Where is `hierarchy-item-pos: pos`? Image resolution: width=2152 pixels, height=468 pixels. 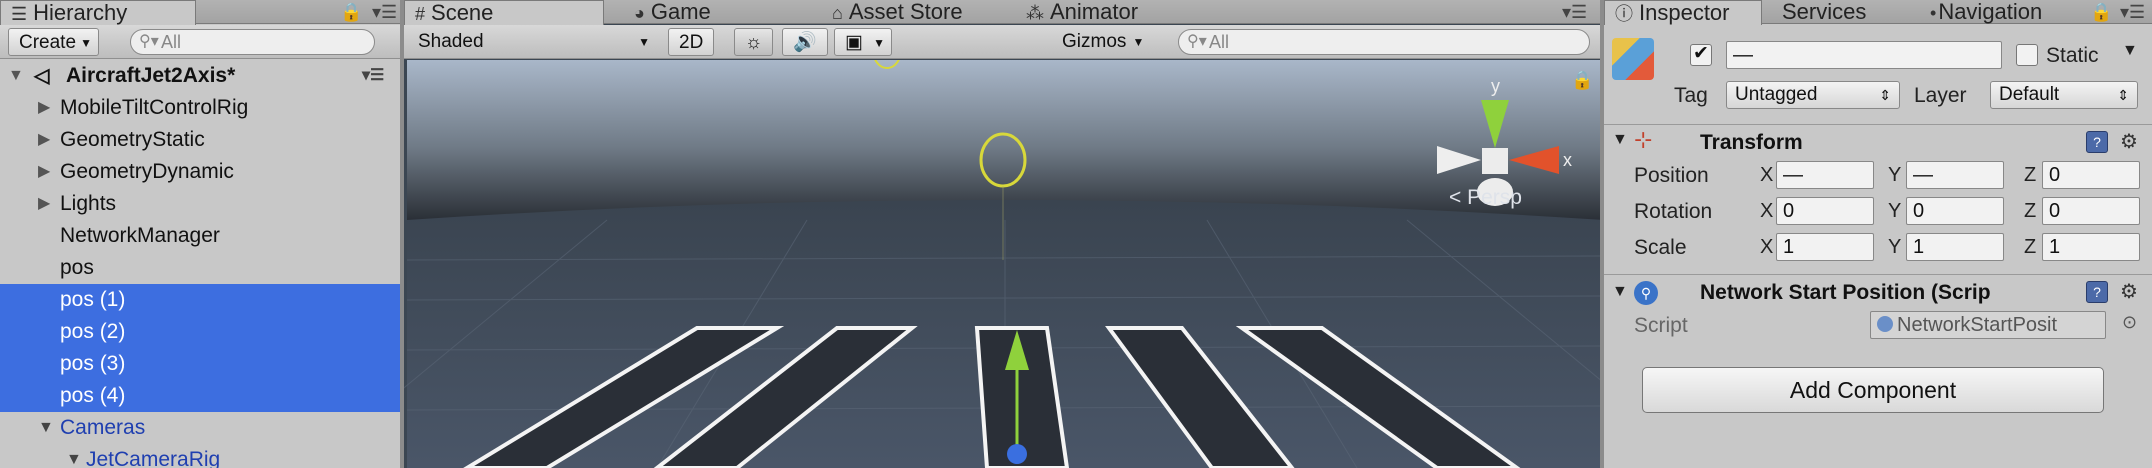 hierarchy-item-pos: pos is located at coordinates (200, 268).